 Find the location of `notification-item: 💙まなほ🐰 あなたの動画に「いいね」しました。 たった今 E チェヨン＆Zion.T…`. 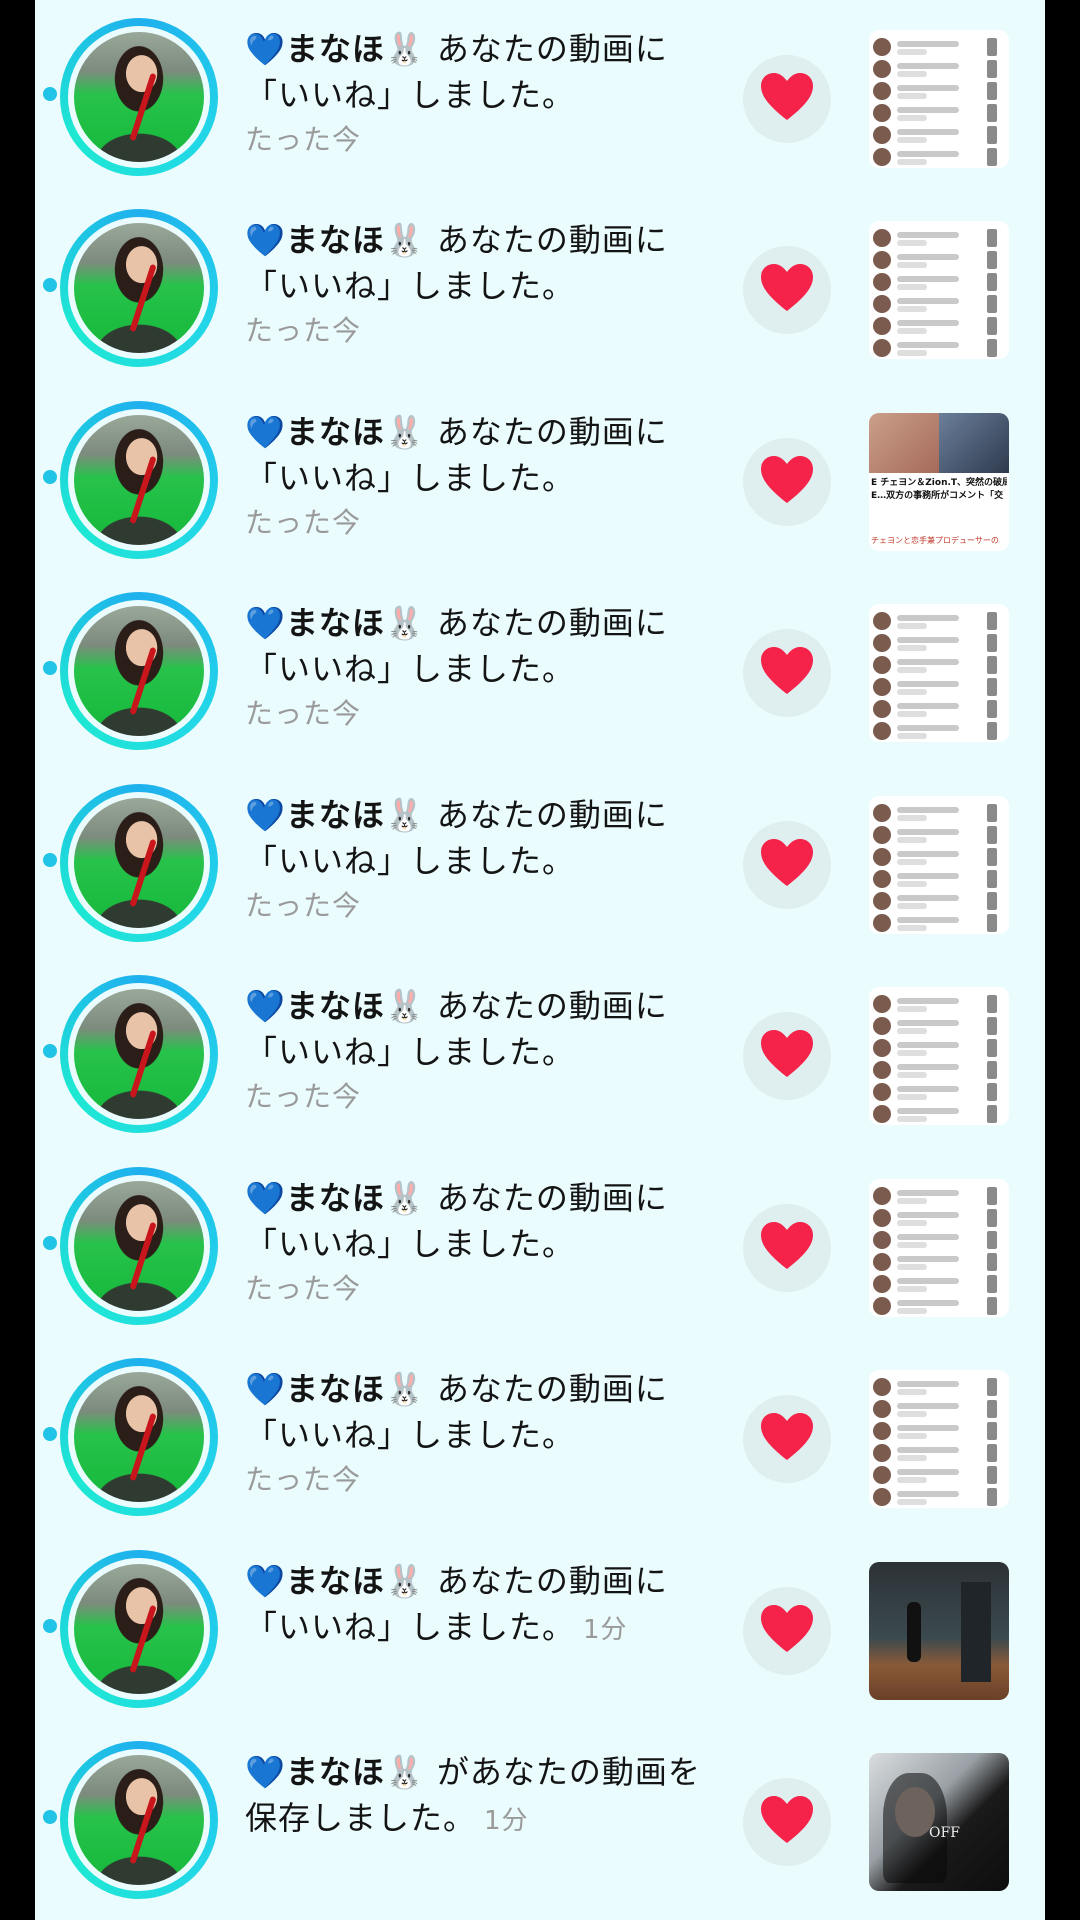

notification-item: 💙まなほ🐰 あなたの動画に「いいね」しました。 たった今 E チェヨン＆Zion.T… is located at coordinates (540, 478).